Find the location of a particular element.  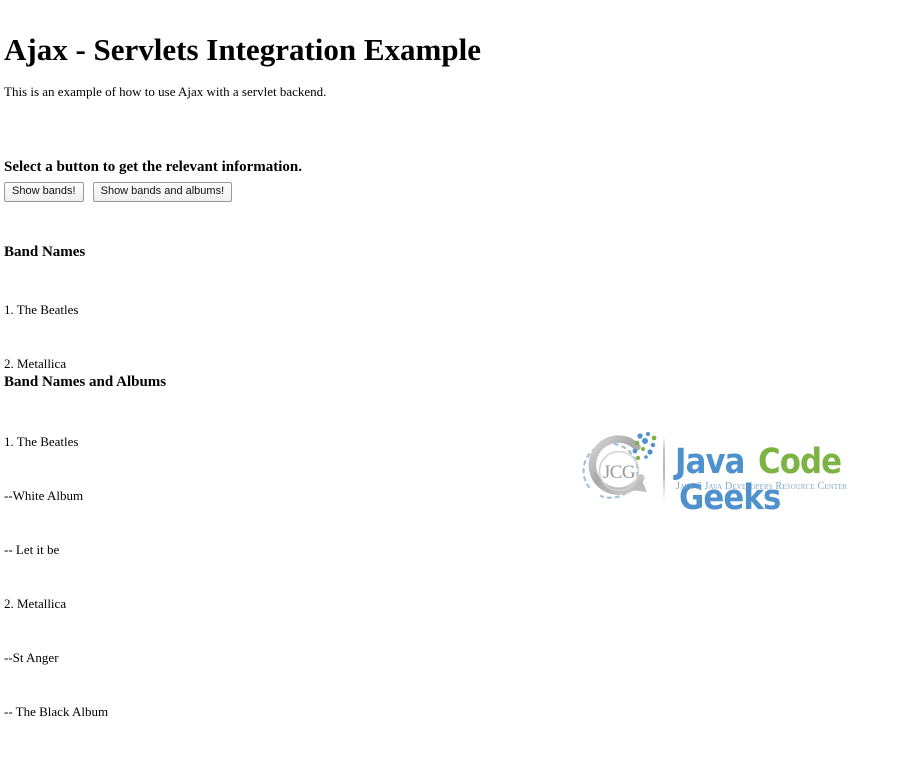

band-names-heading: Band Names is located at coordinates (45, 252).